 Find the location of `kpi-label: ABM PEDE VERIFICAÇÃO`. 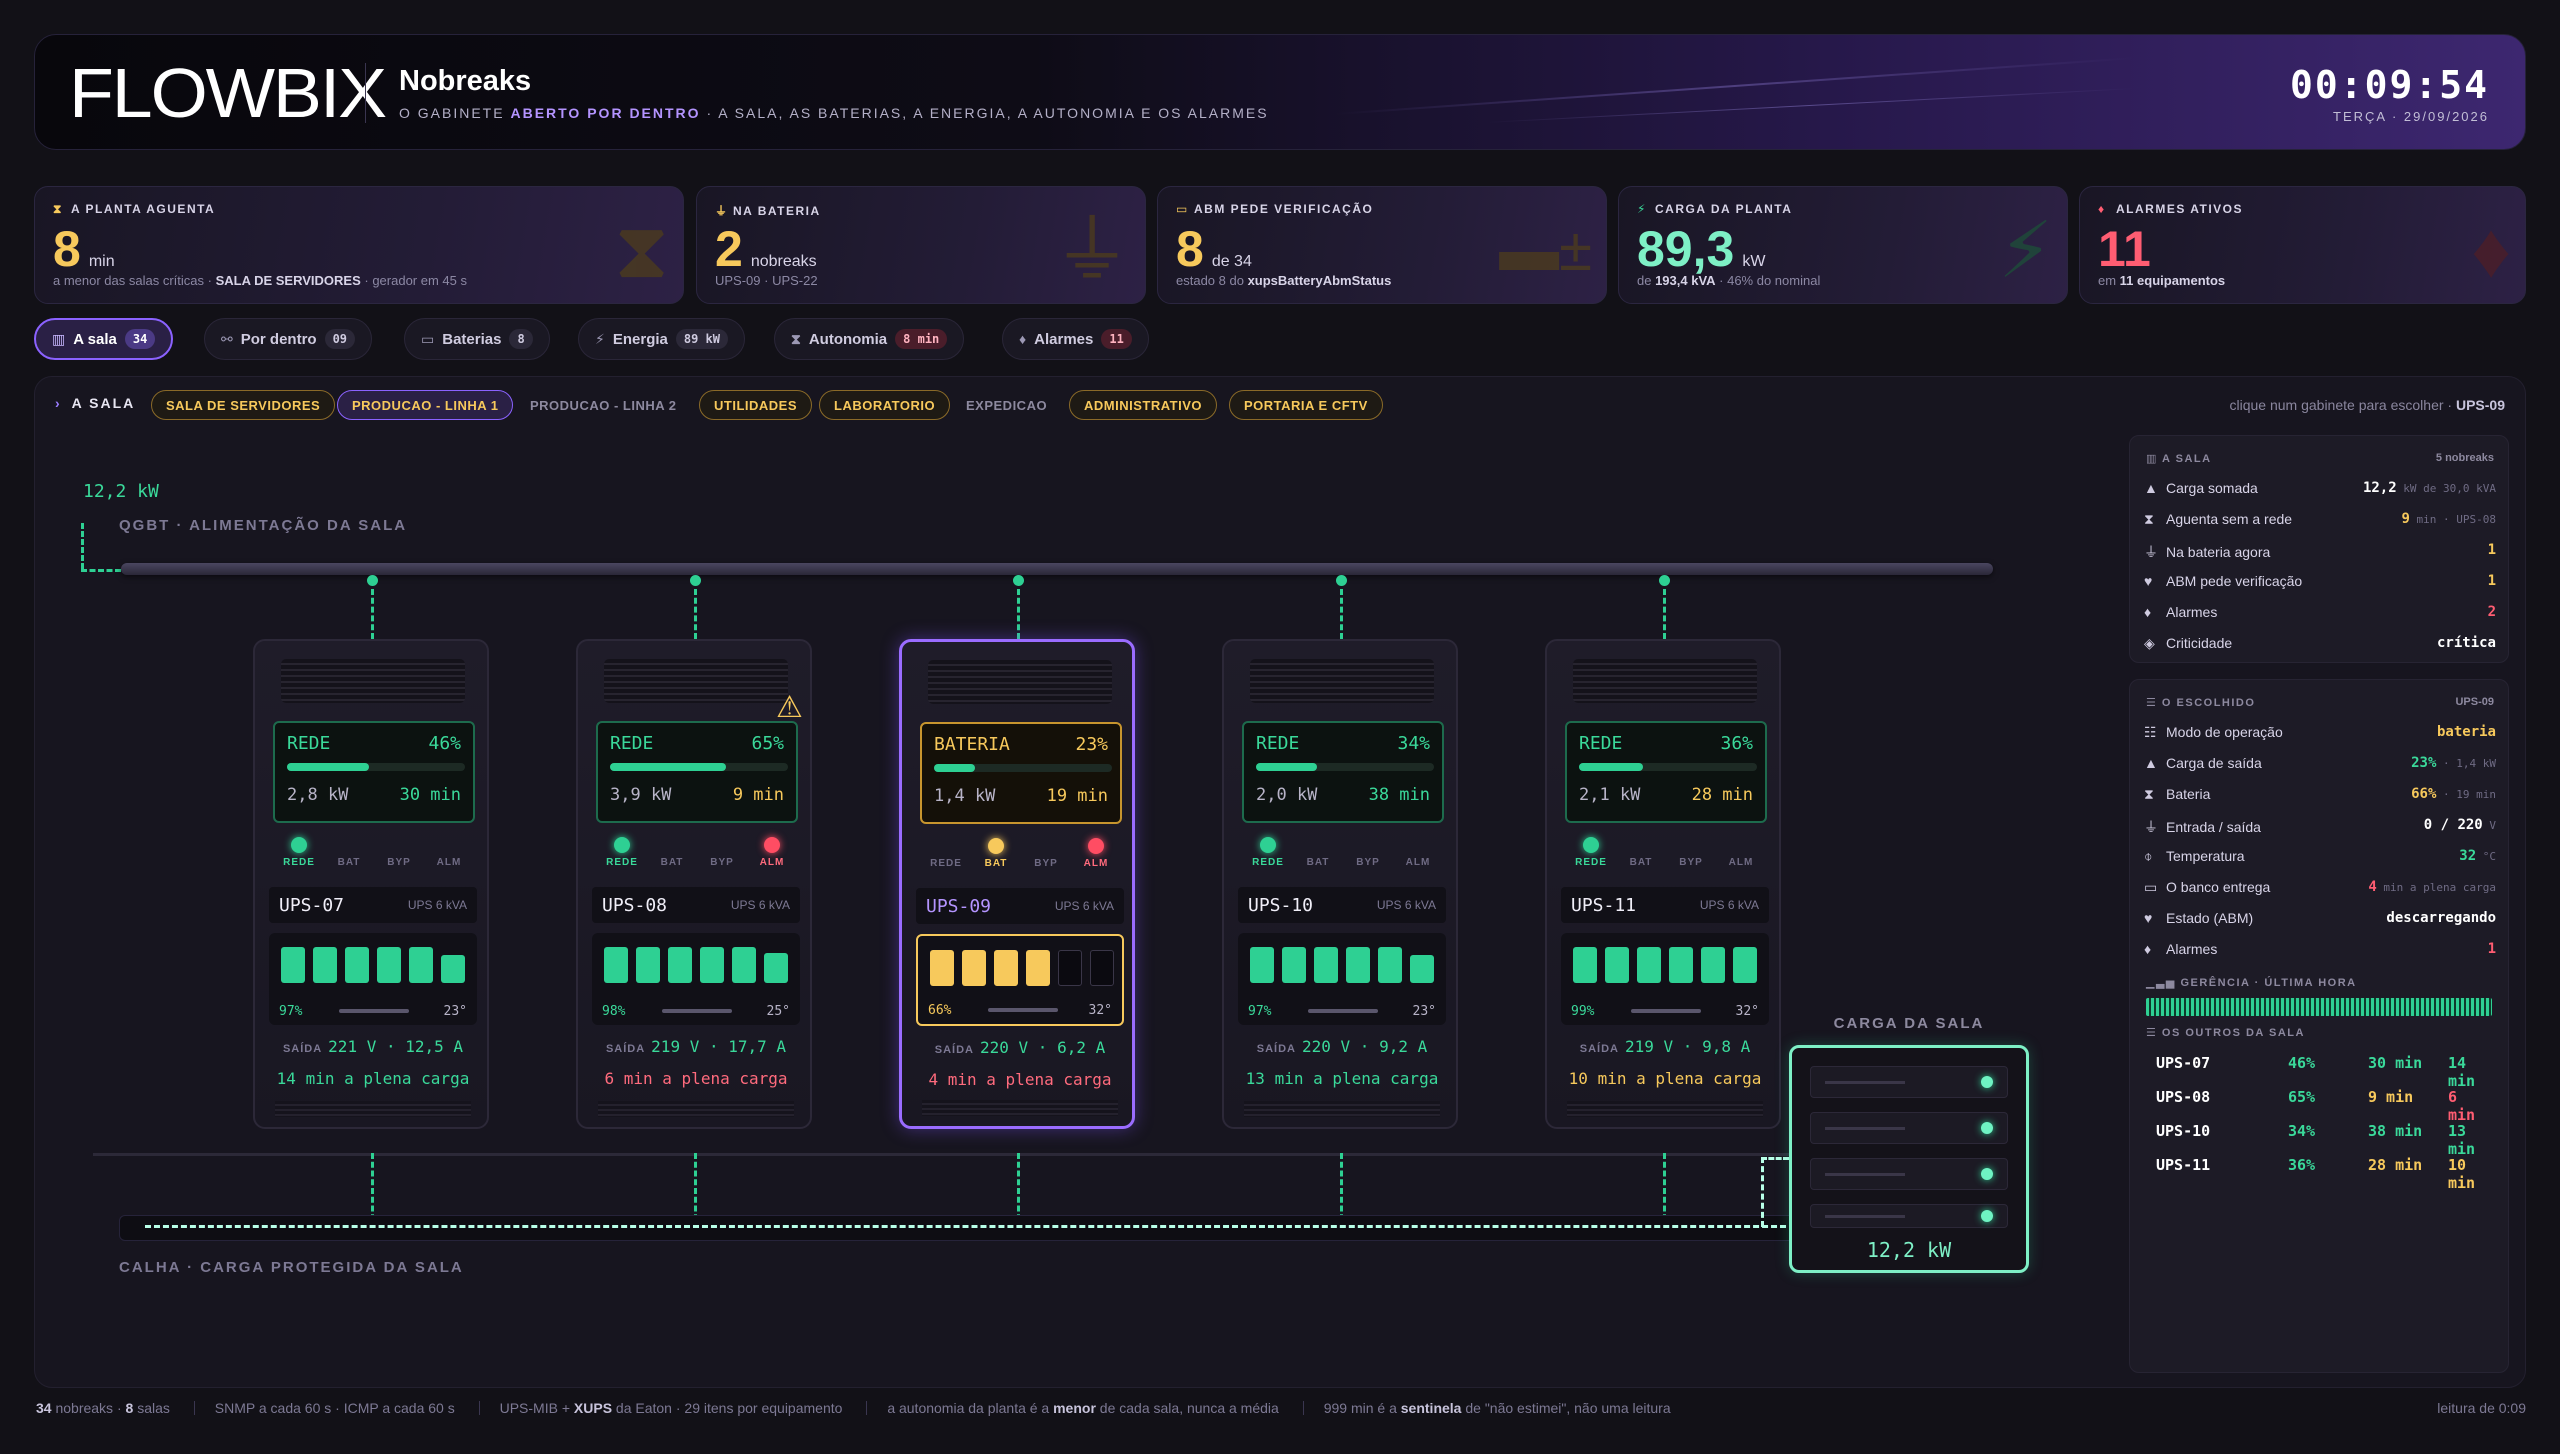

kpi-label: ABM PEDE VERIFICAÇÃO is located at coordinates (1284, 209).